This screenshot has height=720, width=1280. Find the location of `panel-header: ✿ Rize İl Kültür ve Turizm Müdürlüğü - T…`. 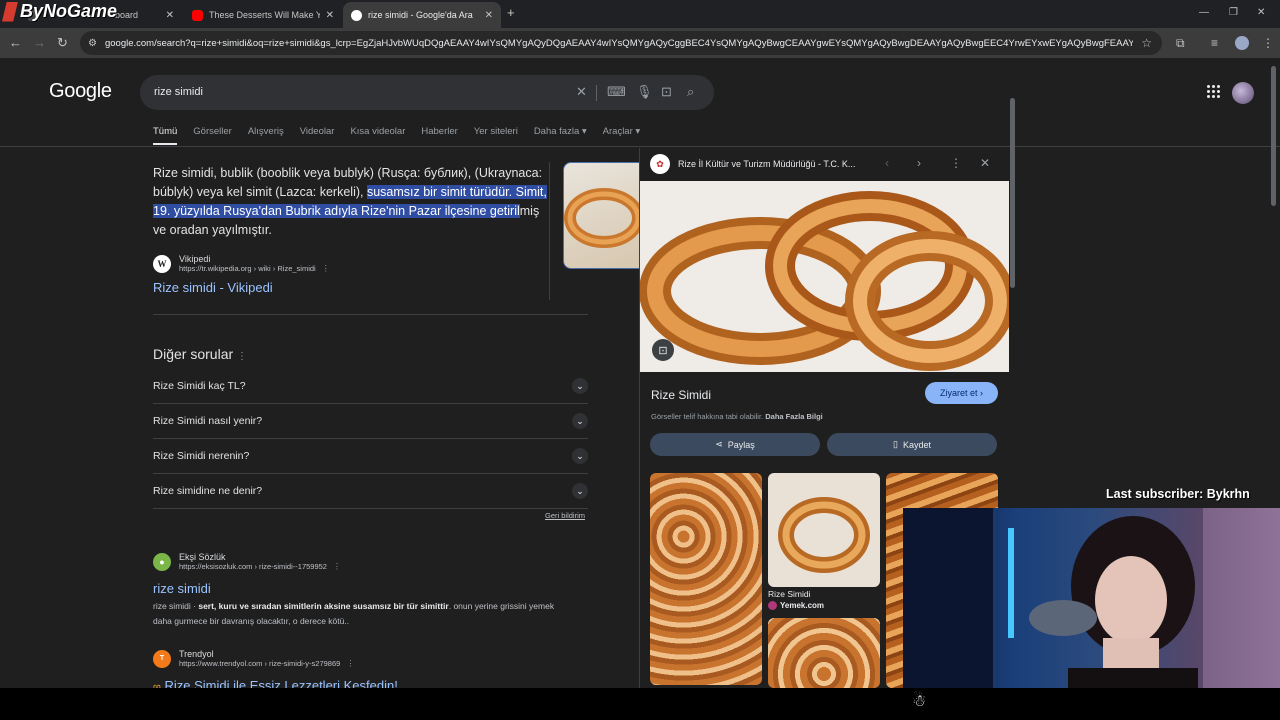

panel-header: ✿ Rize İl Kültür ve Turizm Müdürlüğü - T… is located at coordinates (825, 164).